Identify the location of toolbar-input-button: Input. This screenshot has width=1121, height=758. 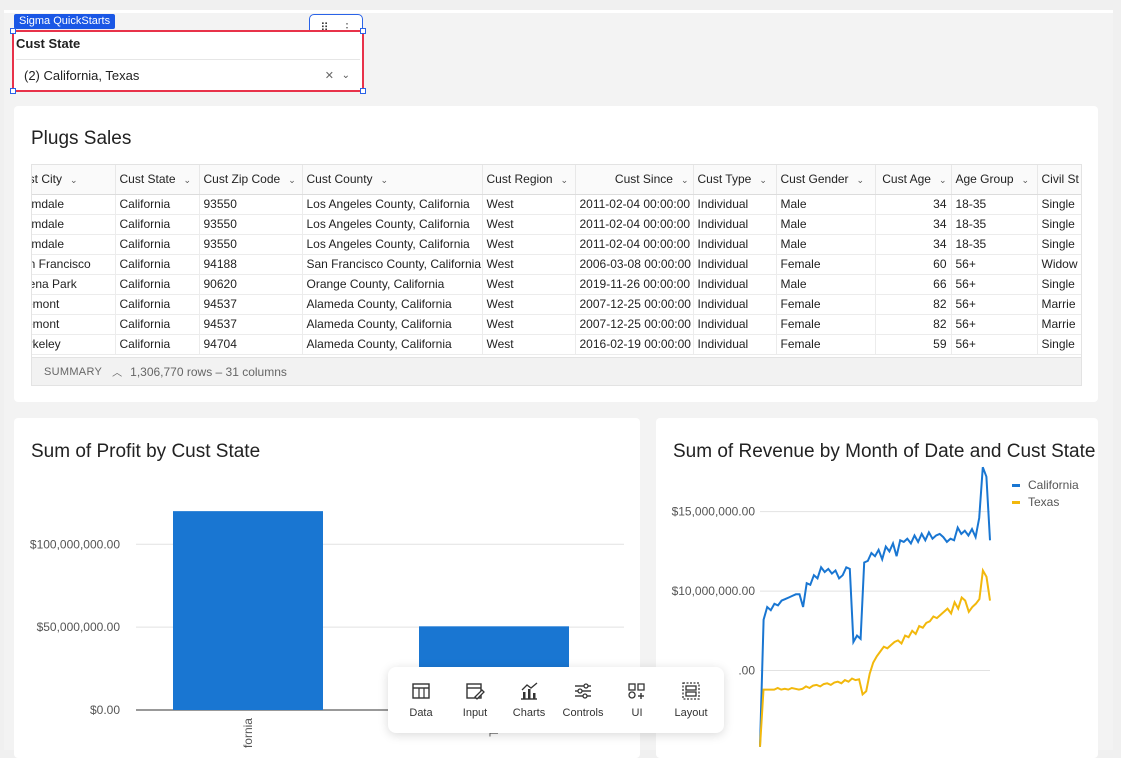
(475, 700).